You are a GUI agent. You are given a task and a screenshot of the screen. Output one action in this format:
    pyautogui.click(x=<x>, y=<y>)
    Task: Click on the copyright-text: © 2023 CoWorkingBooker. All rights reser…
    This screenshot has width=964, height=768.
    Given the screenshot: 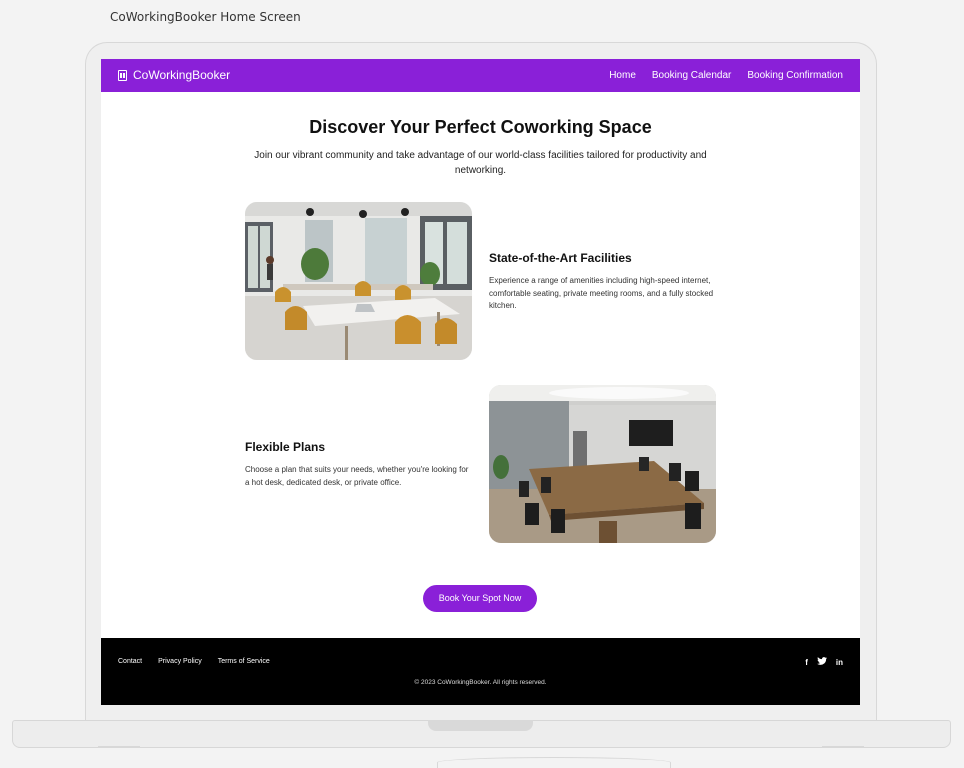 What is the action you would take?
    pyautogui.click(x=480, y=682)
    